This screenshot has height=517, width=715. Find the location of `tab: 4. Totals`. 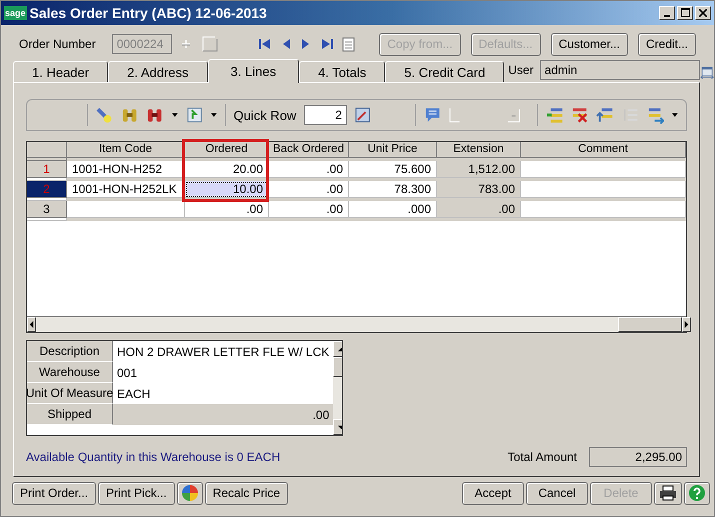

tab: 4. Totals is located at coordinates (342, 71).